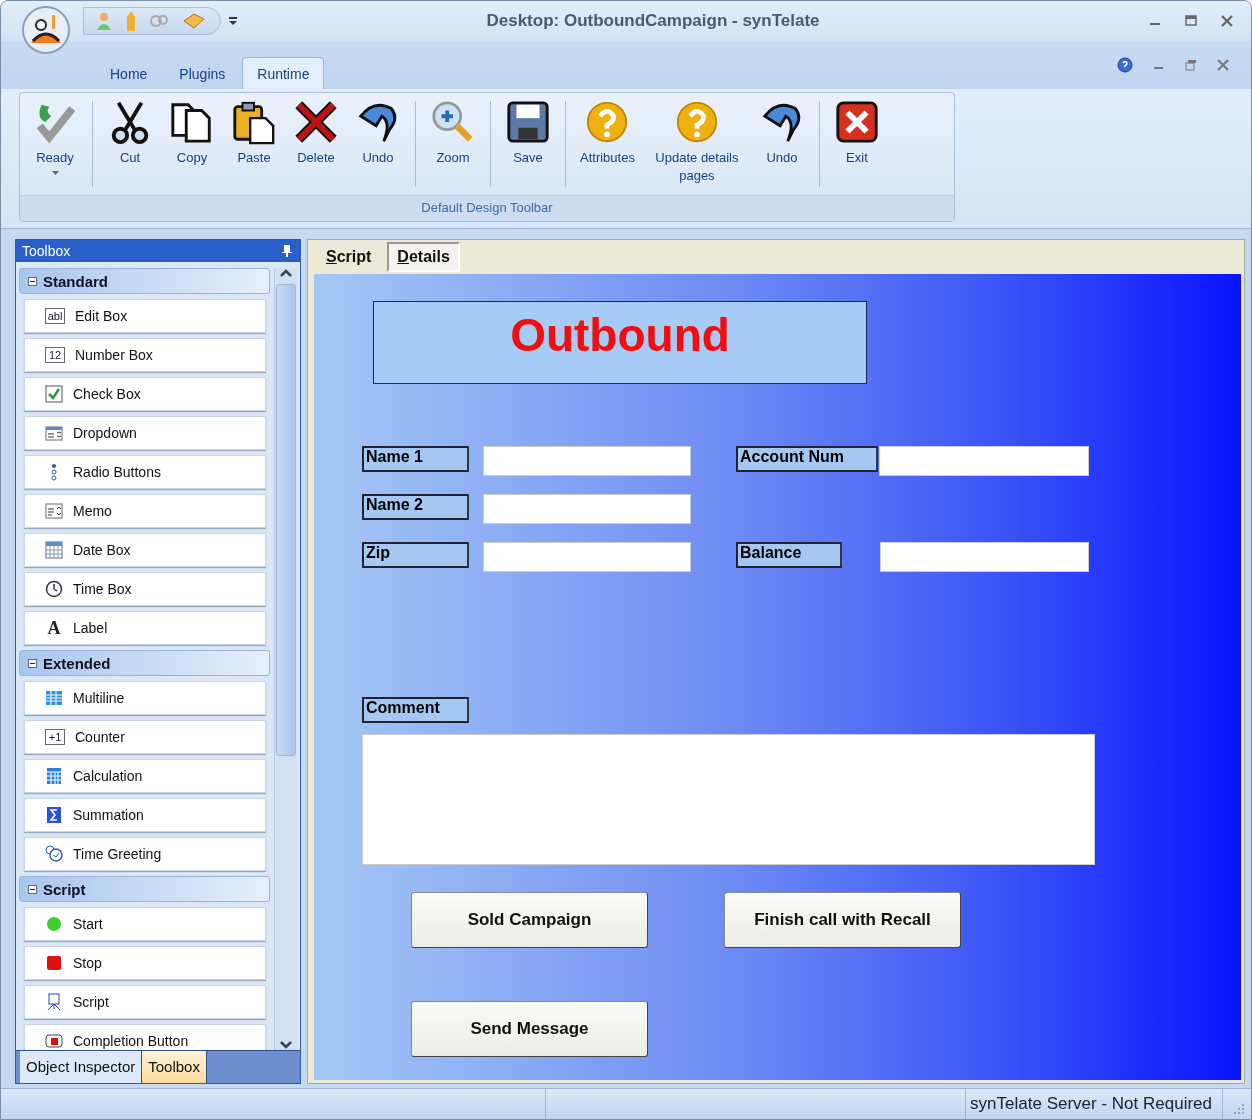  What do you see at coordinates (145, 1037) in the screenshot?
I see `toolbox-item: Completion Button` at bounding box center [145, 1037].